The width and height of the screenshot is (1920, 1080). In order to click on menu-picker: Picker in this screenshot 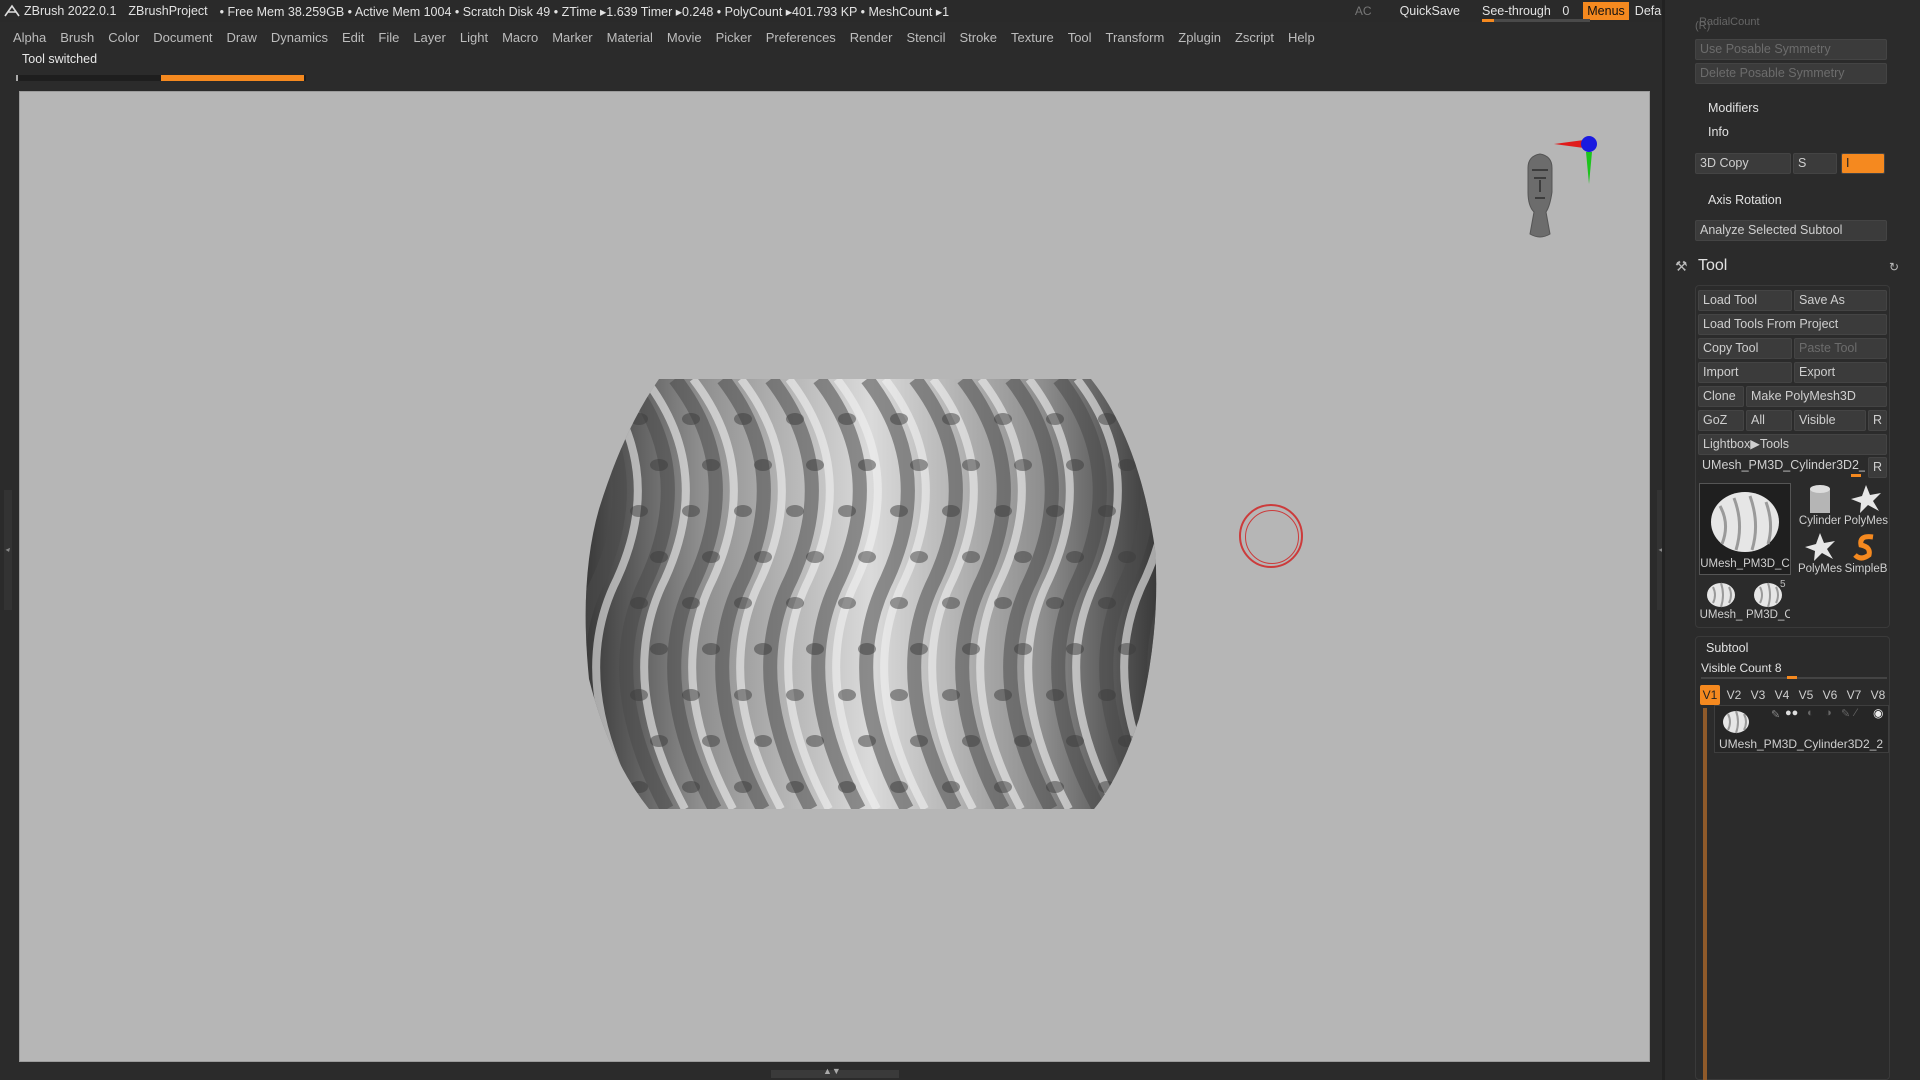, I will do `click(734, 37)`.